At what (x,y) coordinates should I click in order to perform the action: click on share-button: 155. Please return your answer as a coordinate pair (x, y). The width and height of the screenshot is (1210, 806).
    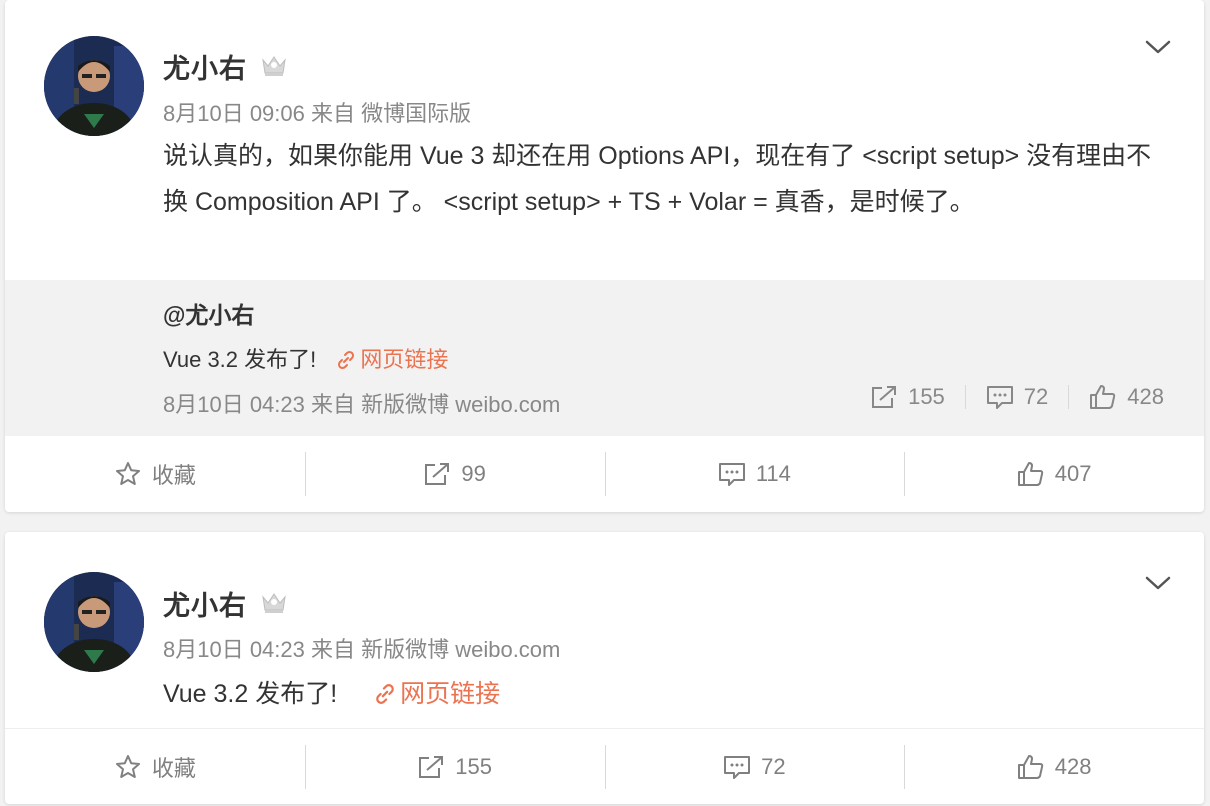
    Looking at the image, I should click on (454, 766).